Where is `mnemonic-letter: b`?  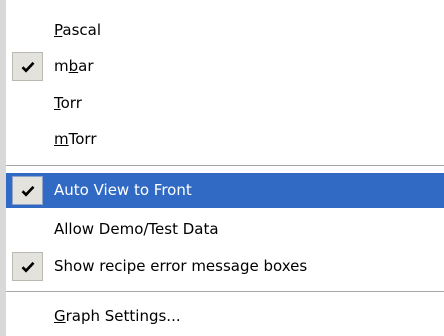
mnemonic-letter: b is located at coordinates (73, 66).